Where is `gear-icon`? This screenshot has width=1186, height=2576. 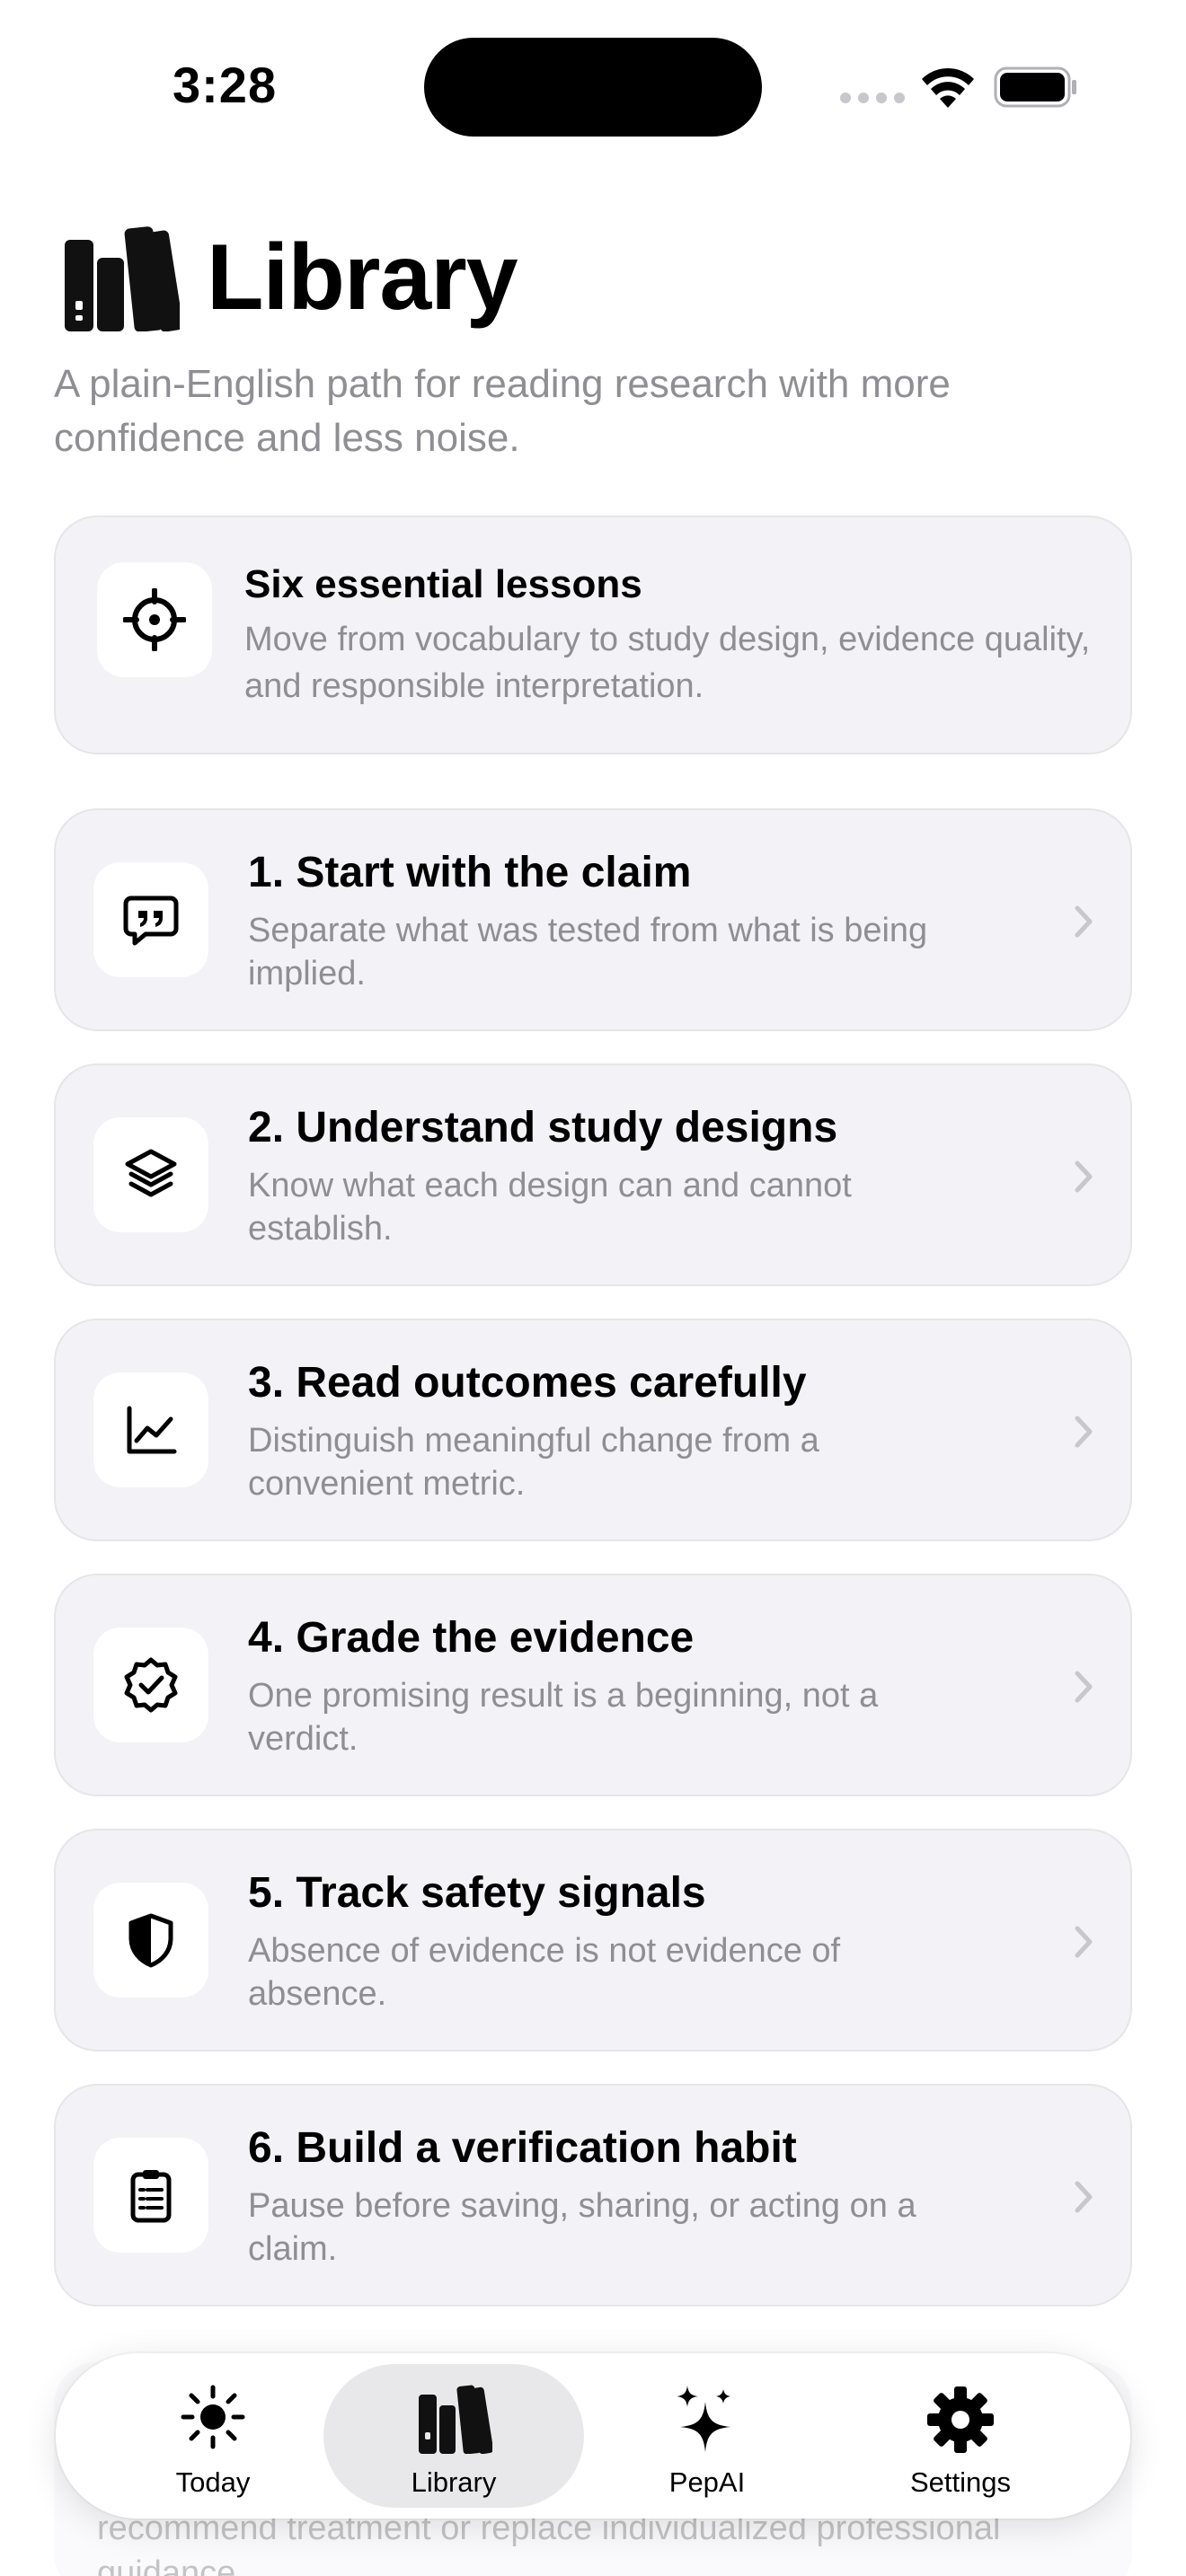 gear-icon is located at coordinates (960, 2419).